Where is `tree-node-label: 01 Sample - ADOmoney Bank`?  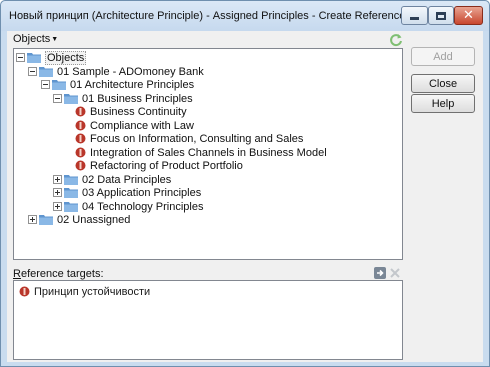 tree-node-label: 01 Sample - ADOmoney Bank is located at coordinates (130, 71).